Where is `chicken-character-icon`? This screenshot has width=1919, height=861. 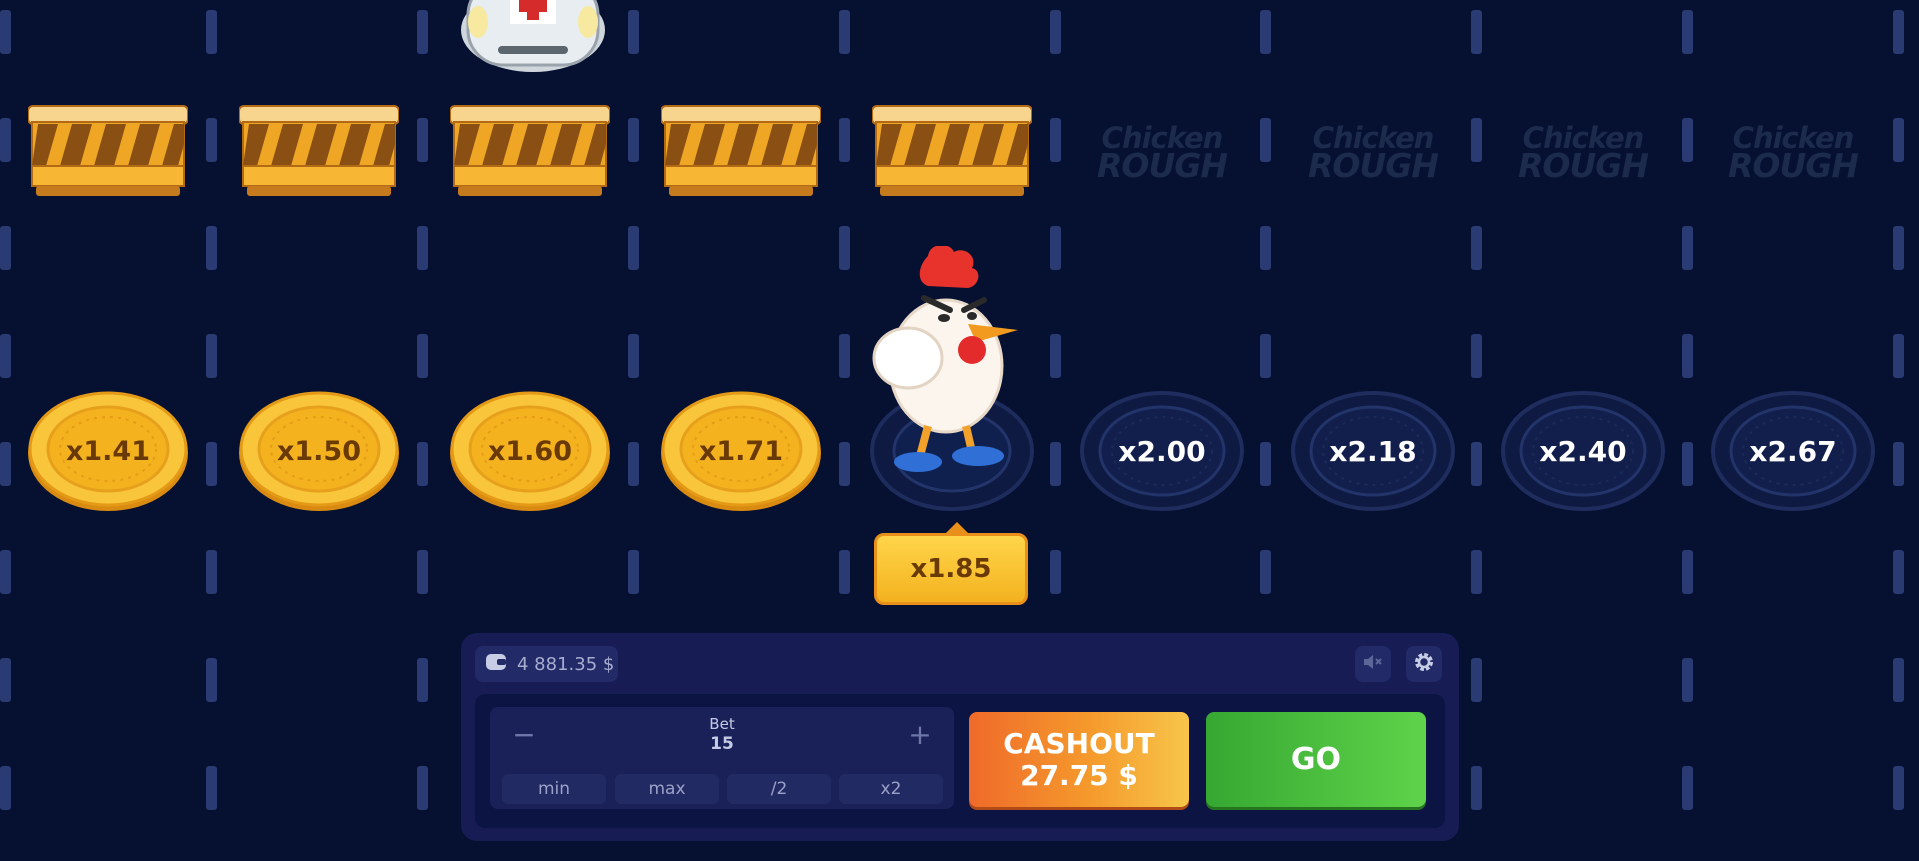 chicken-character-icon is located at coordinates (948, 358).